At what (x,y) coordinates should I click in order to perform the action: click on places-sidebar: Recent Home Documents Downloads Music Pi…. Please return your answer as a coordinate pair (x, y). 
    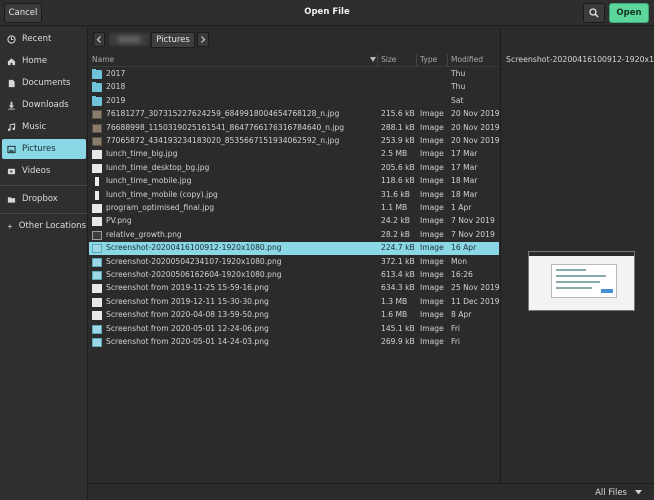
    Looking at the image, I should click on (44, 263).